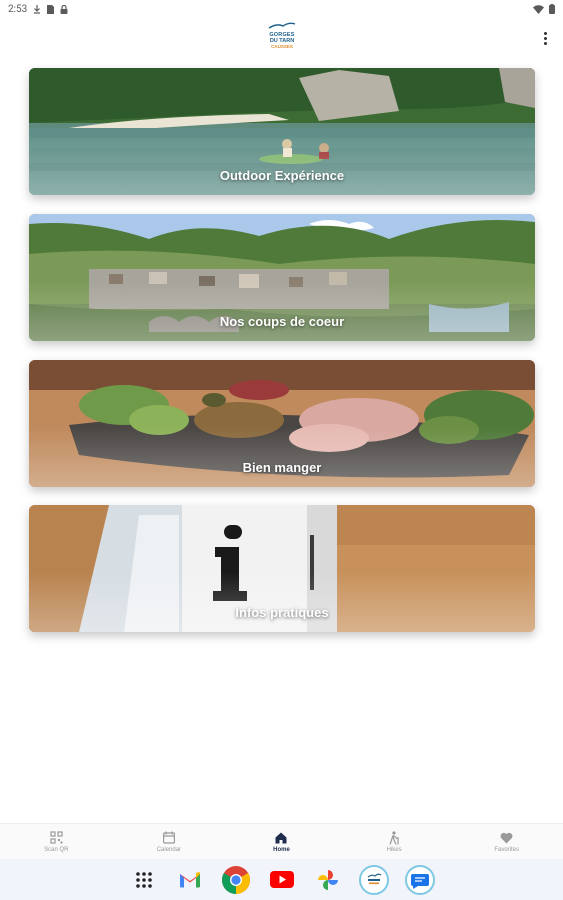 The height and width of the screenshot is (900, 563). What do you see at coordinates (538, 9) in the screenshot?
I see `wifi-icon` at bounding box center [538, 9].